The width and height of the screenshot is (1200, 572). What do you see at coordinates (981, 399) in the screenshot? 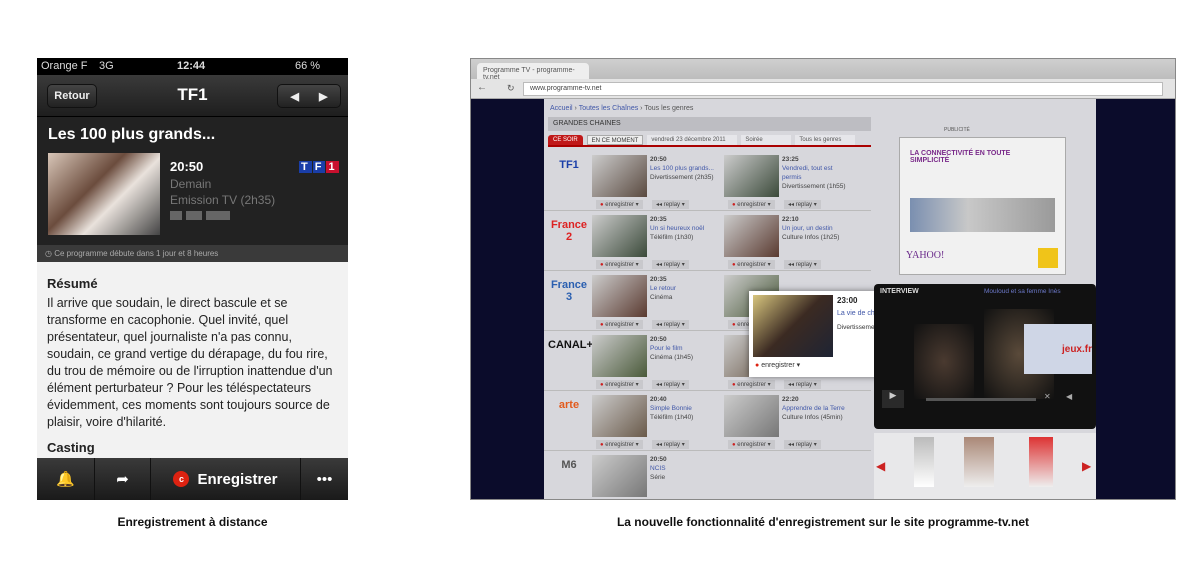
I see `video-seek-bar` at bounding box center [981, 399].